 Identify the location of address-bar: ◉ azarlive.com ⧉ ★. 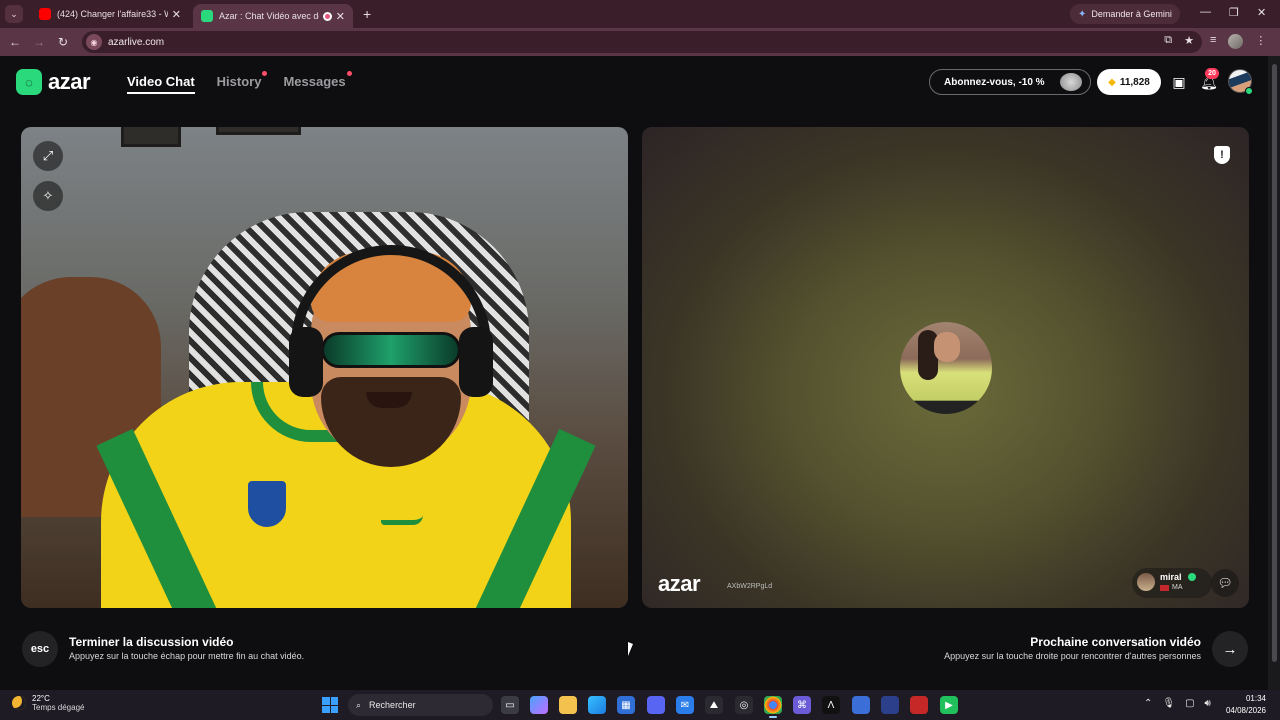
(642, 42).